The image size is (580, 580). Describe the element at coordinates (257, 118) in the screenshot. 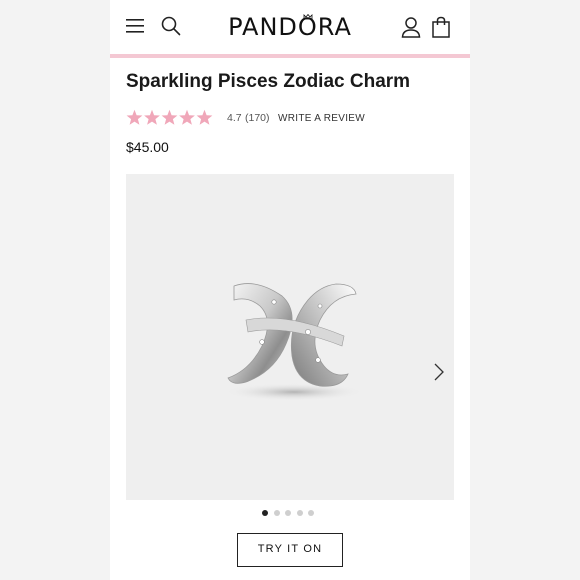

I see `review-count: (170)` at that location.